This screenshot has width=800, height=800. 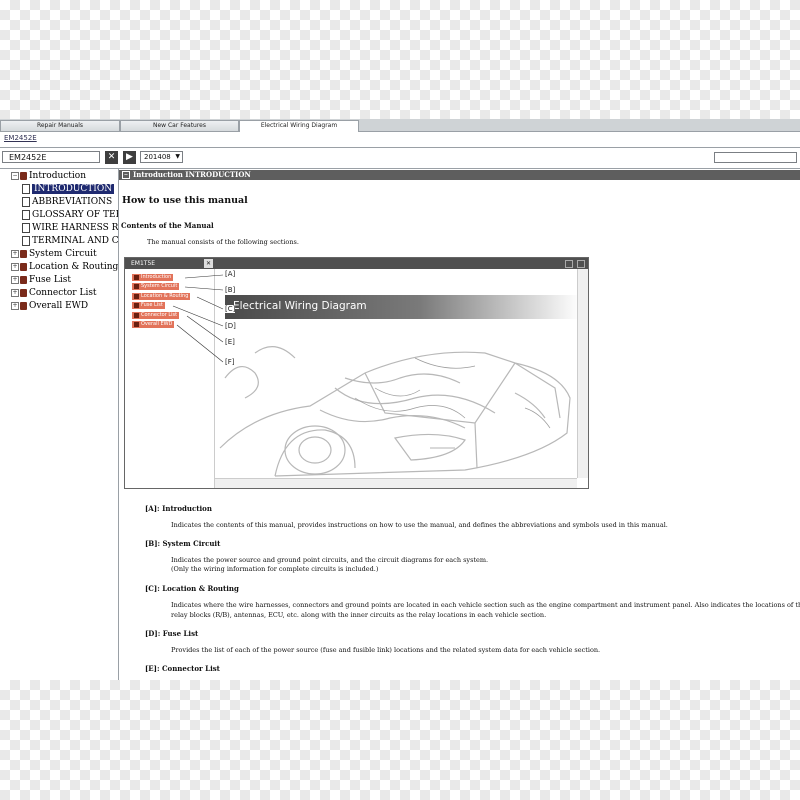 I want to click on vertical-scrollbar, so click(x=582, y=373).